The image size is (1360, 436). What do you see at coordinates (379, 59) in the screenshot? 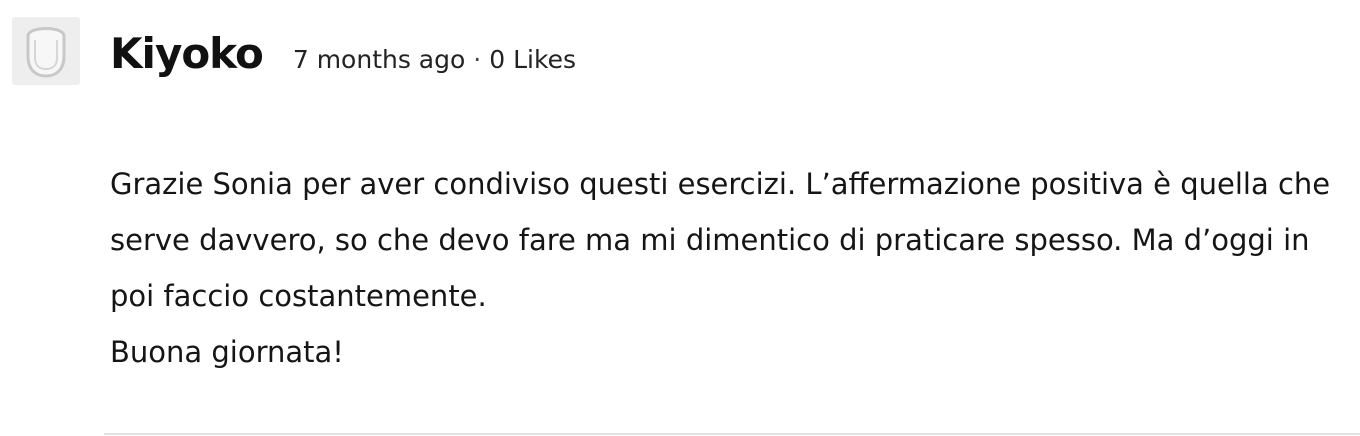
I see `comment-timestamp: 7 months ago` at bounding box center [379, 59].